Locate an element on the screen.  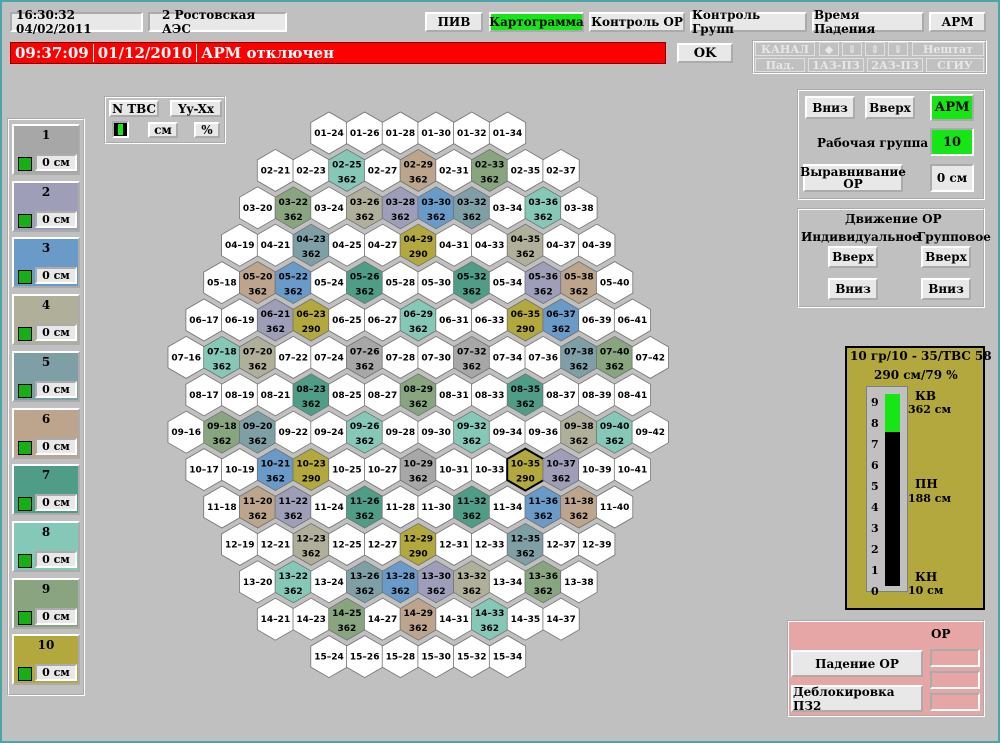
fuel-assembly-08-31: 08–31 is located at coordinates (454, 395).